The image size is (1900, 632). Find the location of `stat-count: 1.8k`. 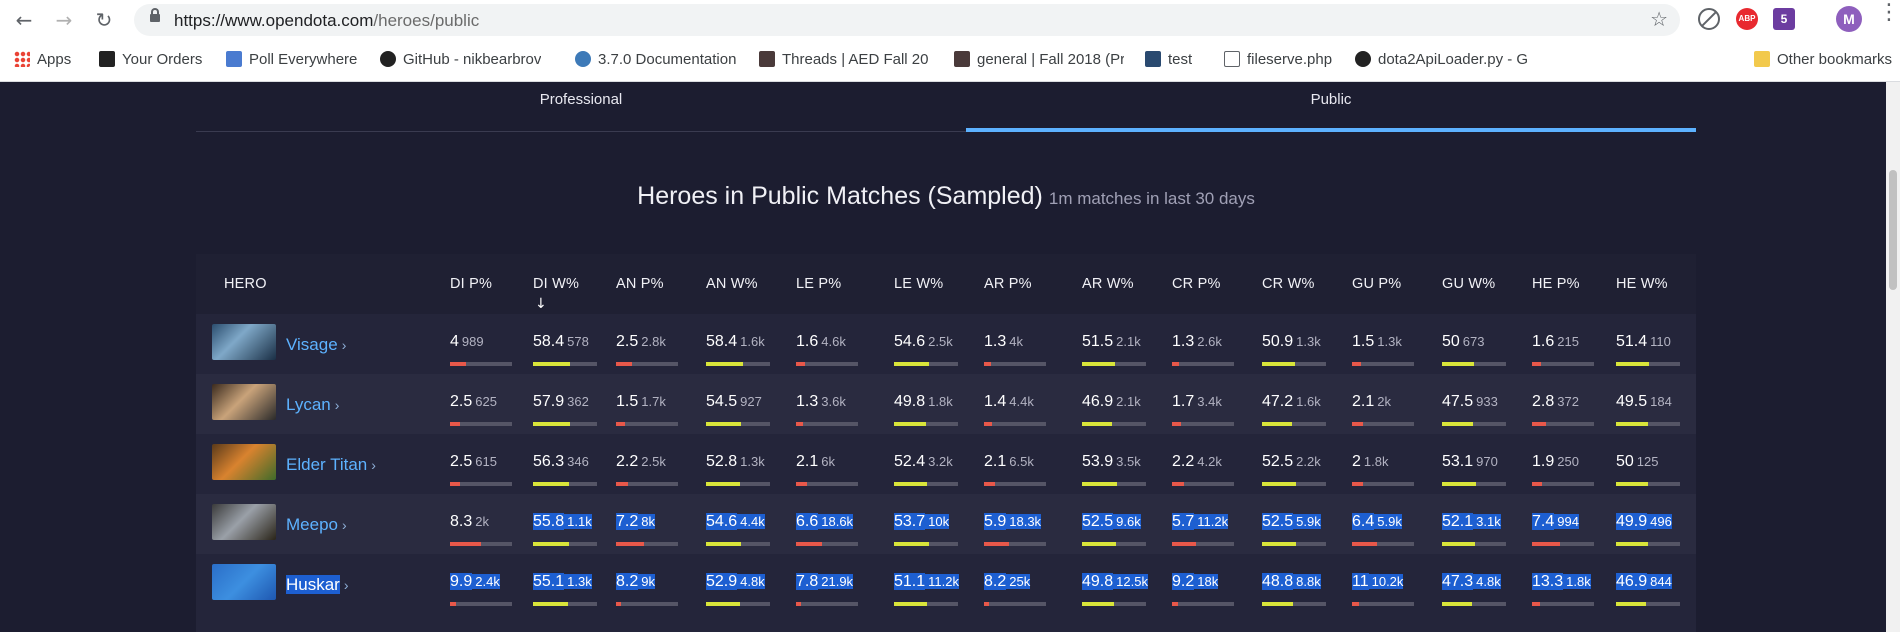

stat-count: 1.8k is located at coordinates (1376, 461).